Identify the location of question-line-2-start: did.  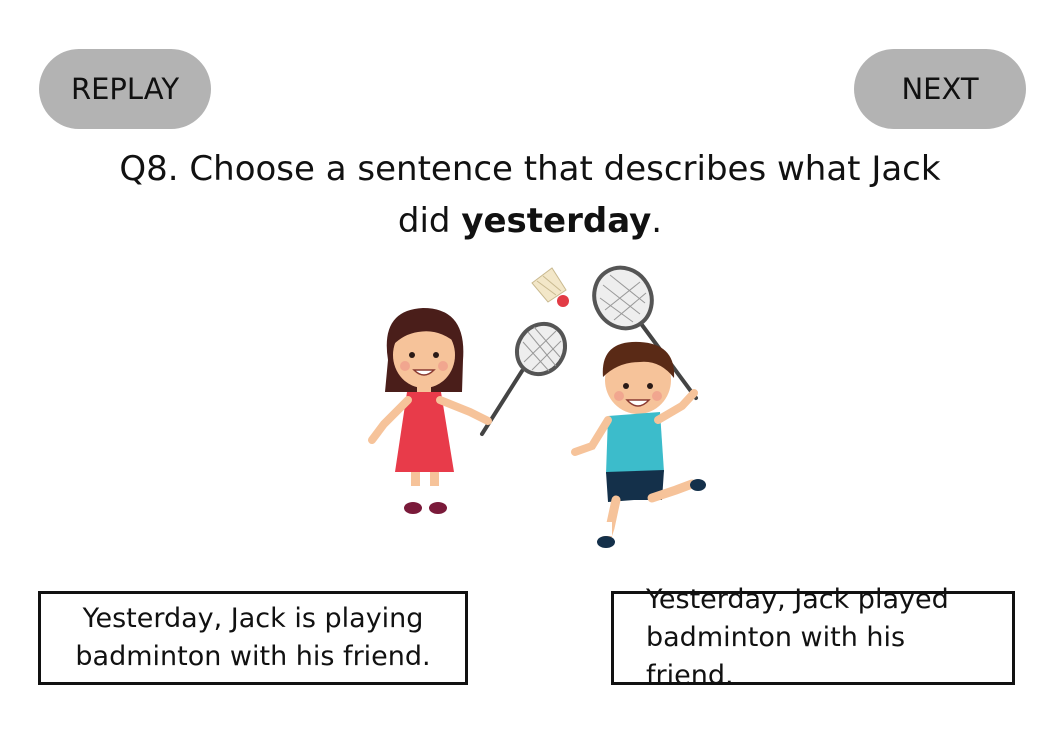
(429, 221).